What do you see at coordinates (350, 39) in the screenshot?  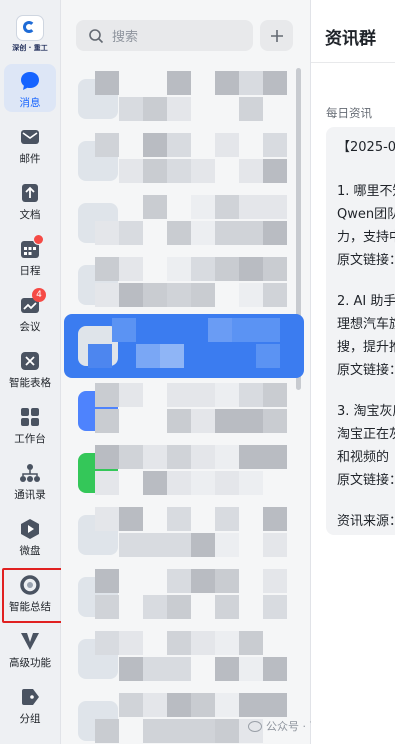 I see `chat-title: 资讯群` at bounding box center [350, 39].